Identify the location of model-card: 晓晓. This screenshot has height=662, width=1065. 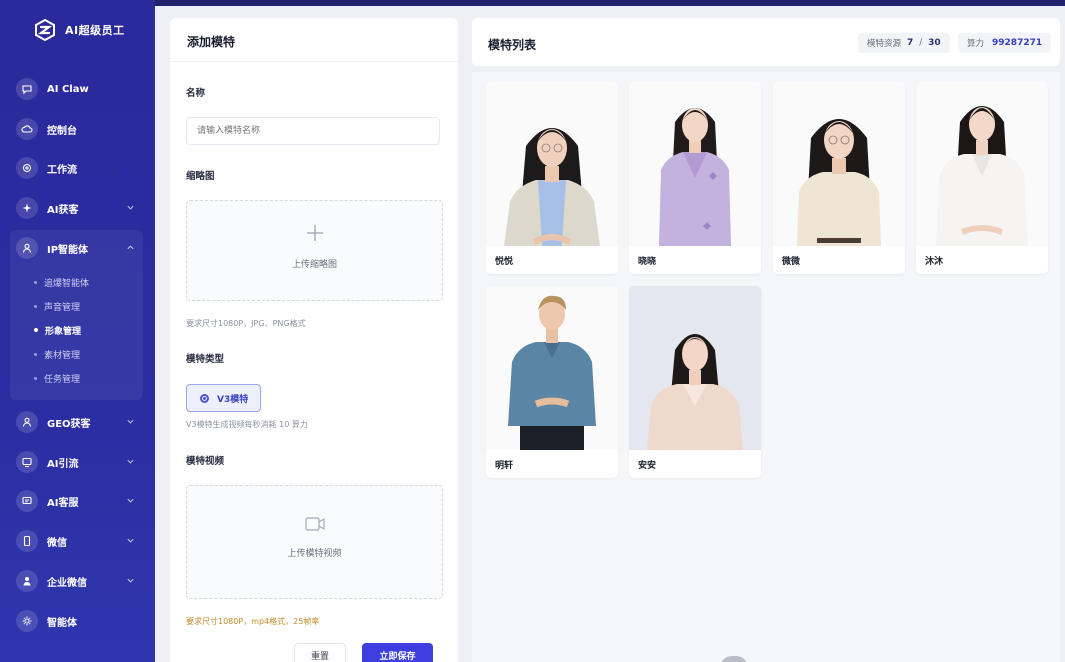
(695, 178).